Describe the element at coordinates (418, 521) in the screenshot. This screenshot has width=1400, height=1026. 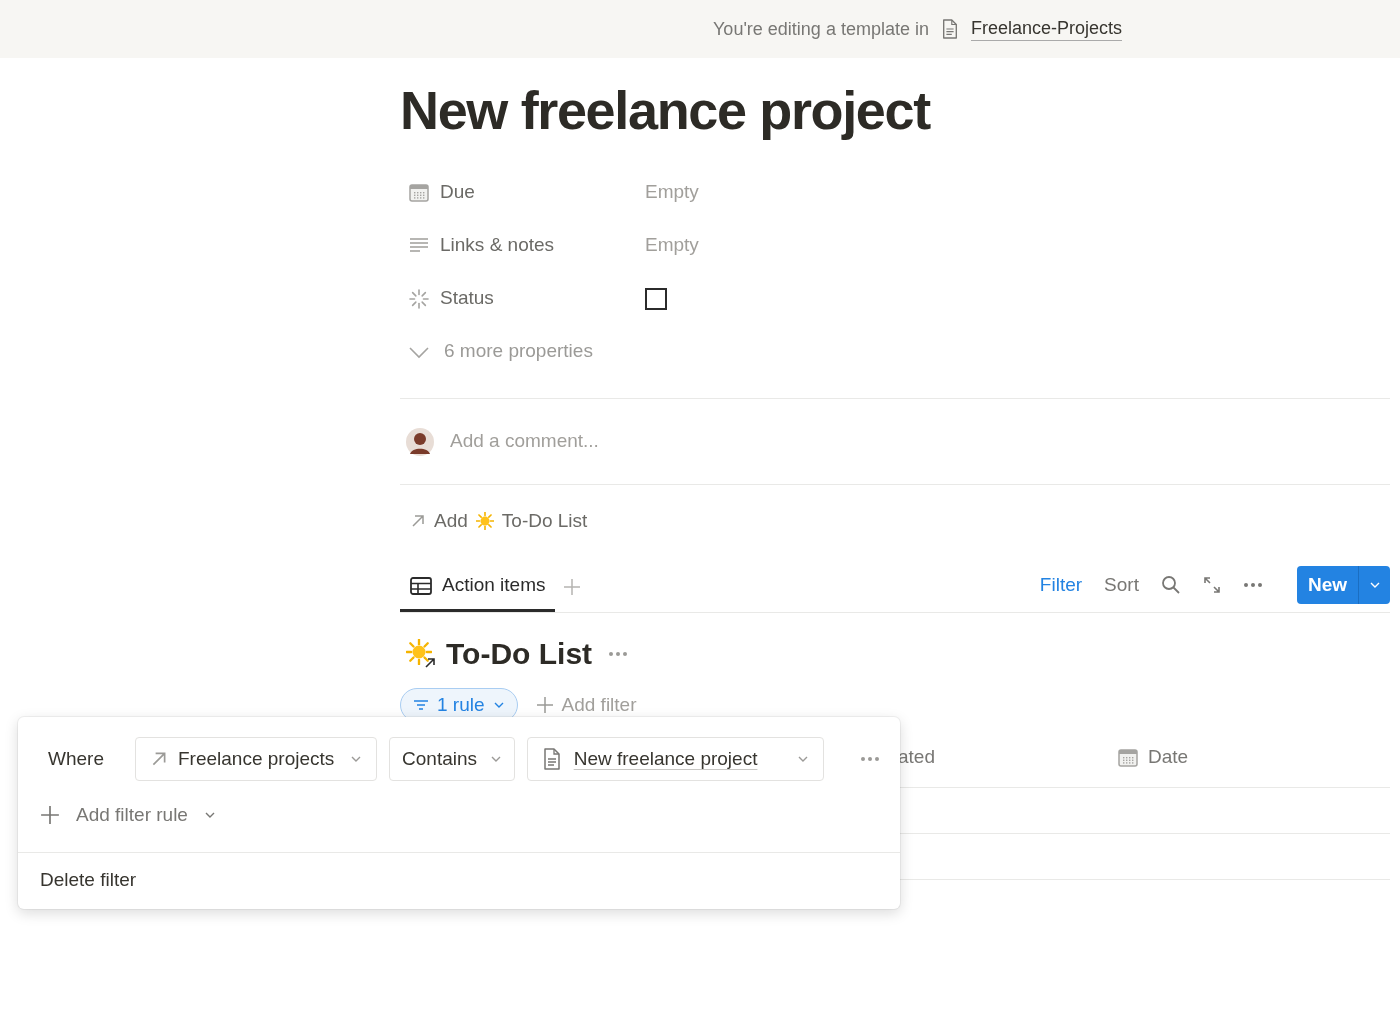
I see `arrow-up-right-icon` at that location.